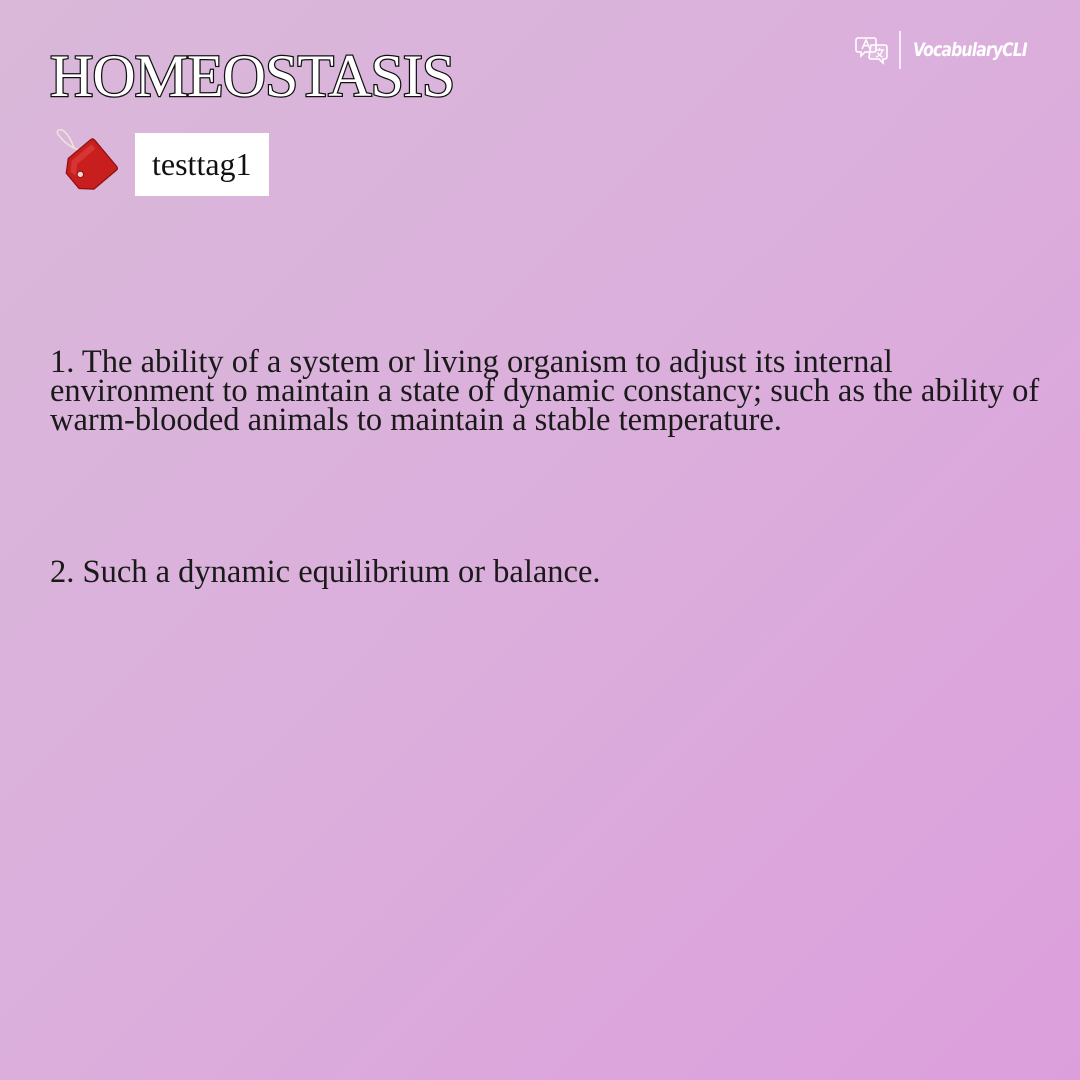 This screenshot has width=1080, height=1080. What do you see at coordinates (900, 50) in the screenshot?
I see `brand-divider` at bounding box center [900, 50].